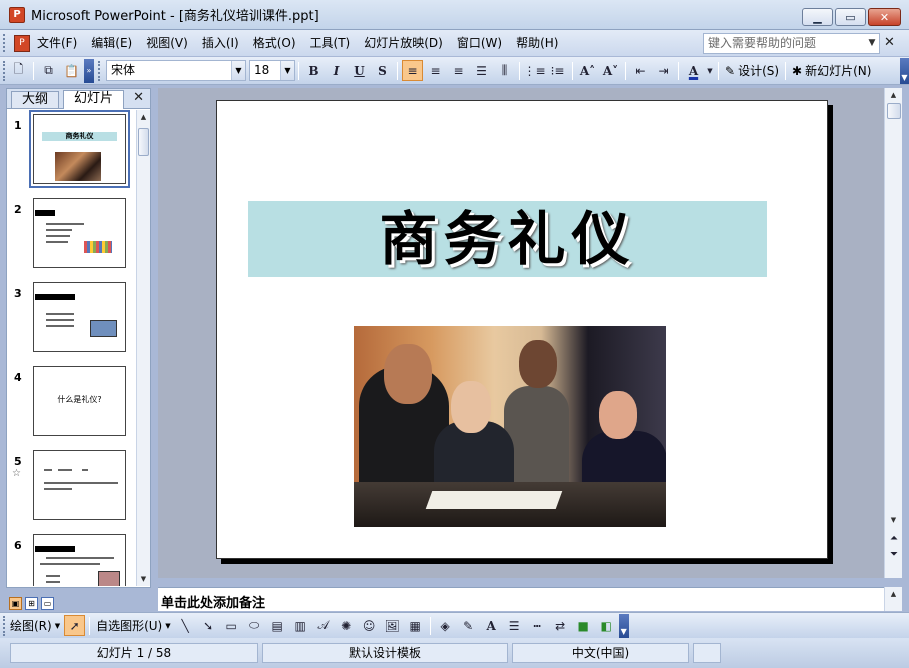  I want to click on menu-tools: 工具(T), so click(330, 43).